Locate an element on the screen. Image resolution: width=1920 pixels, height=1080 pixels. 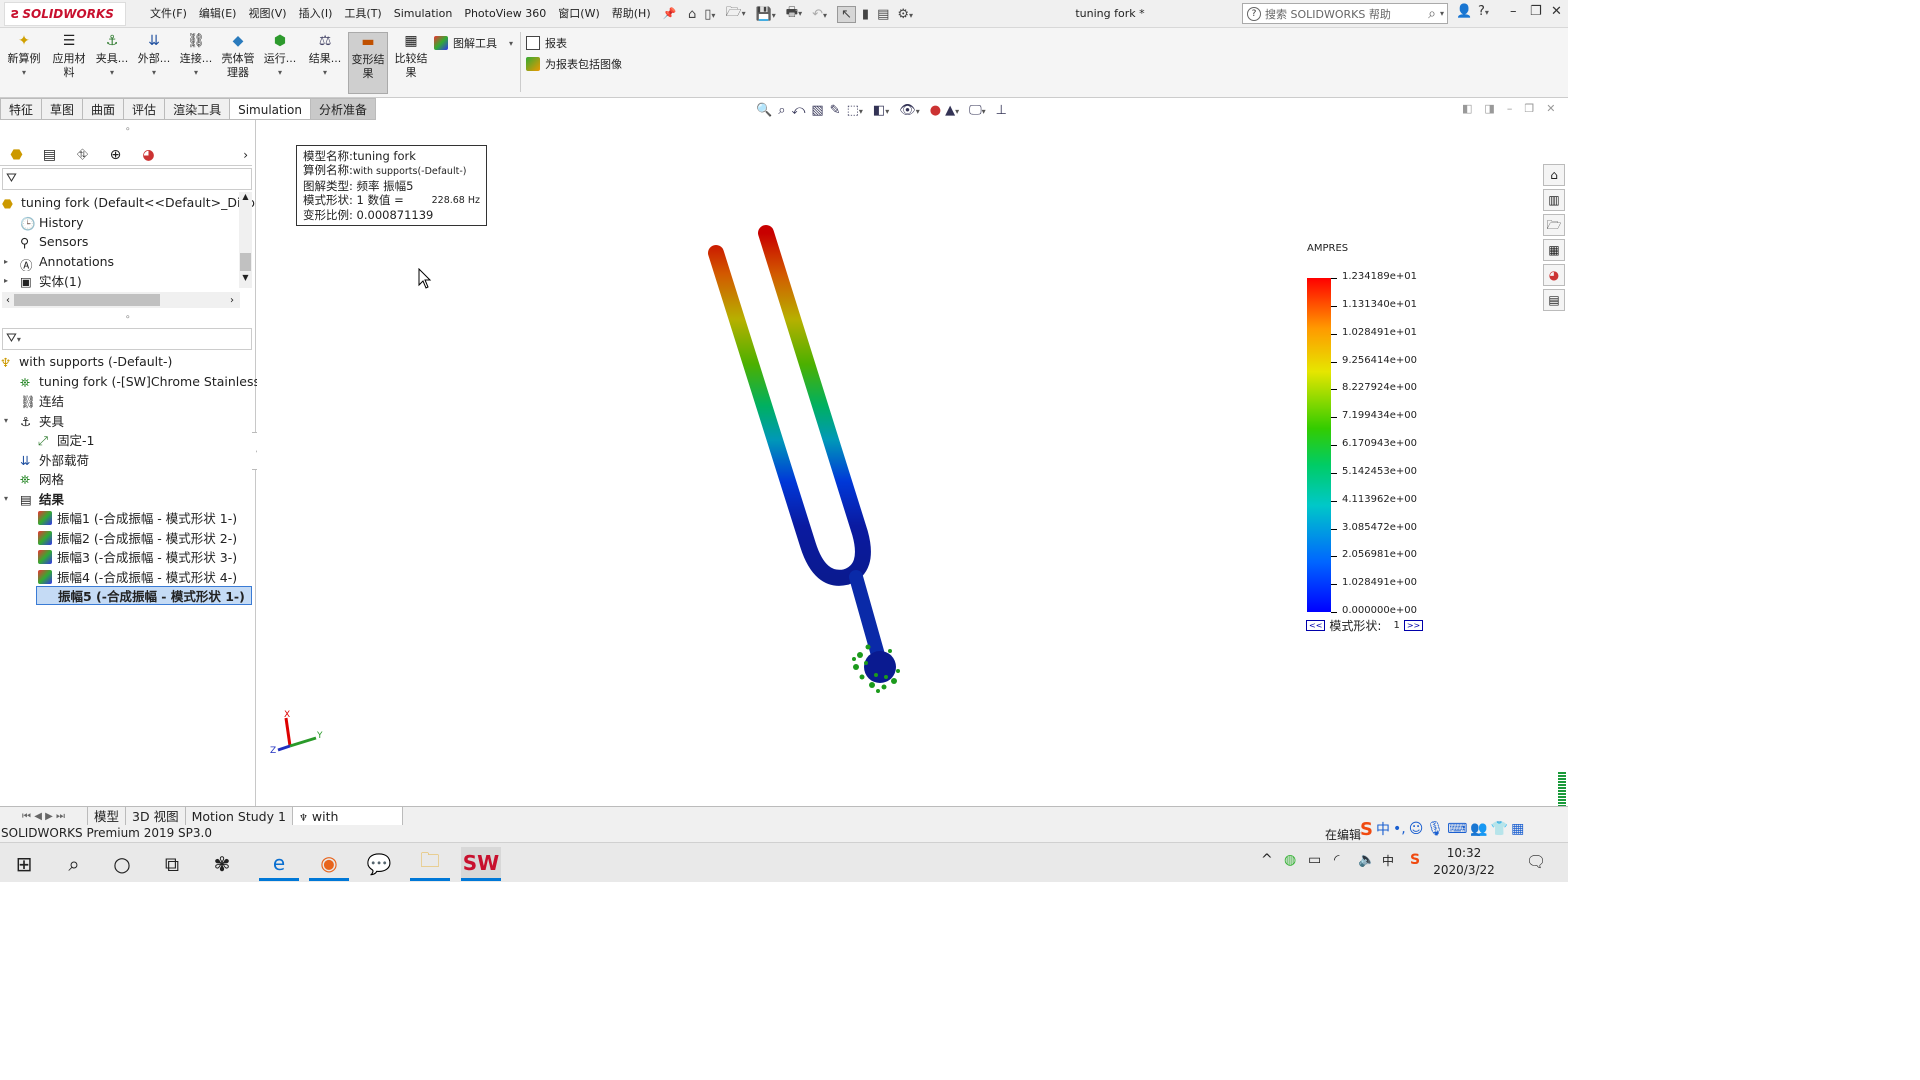
view-orientation-icon: ⬚▾ is located at coordinates (855, 110).